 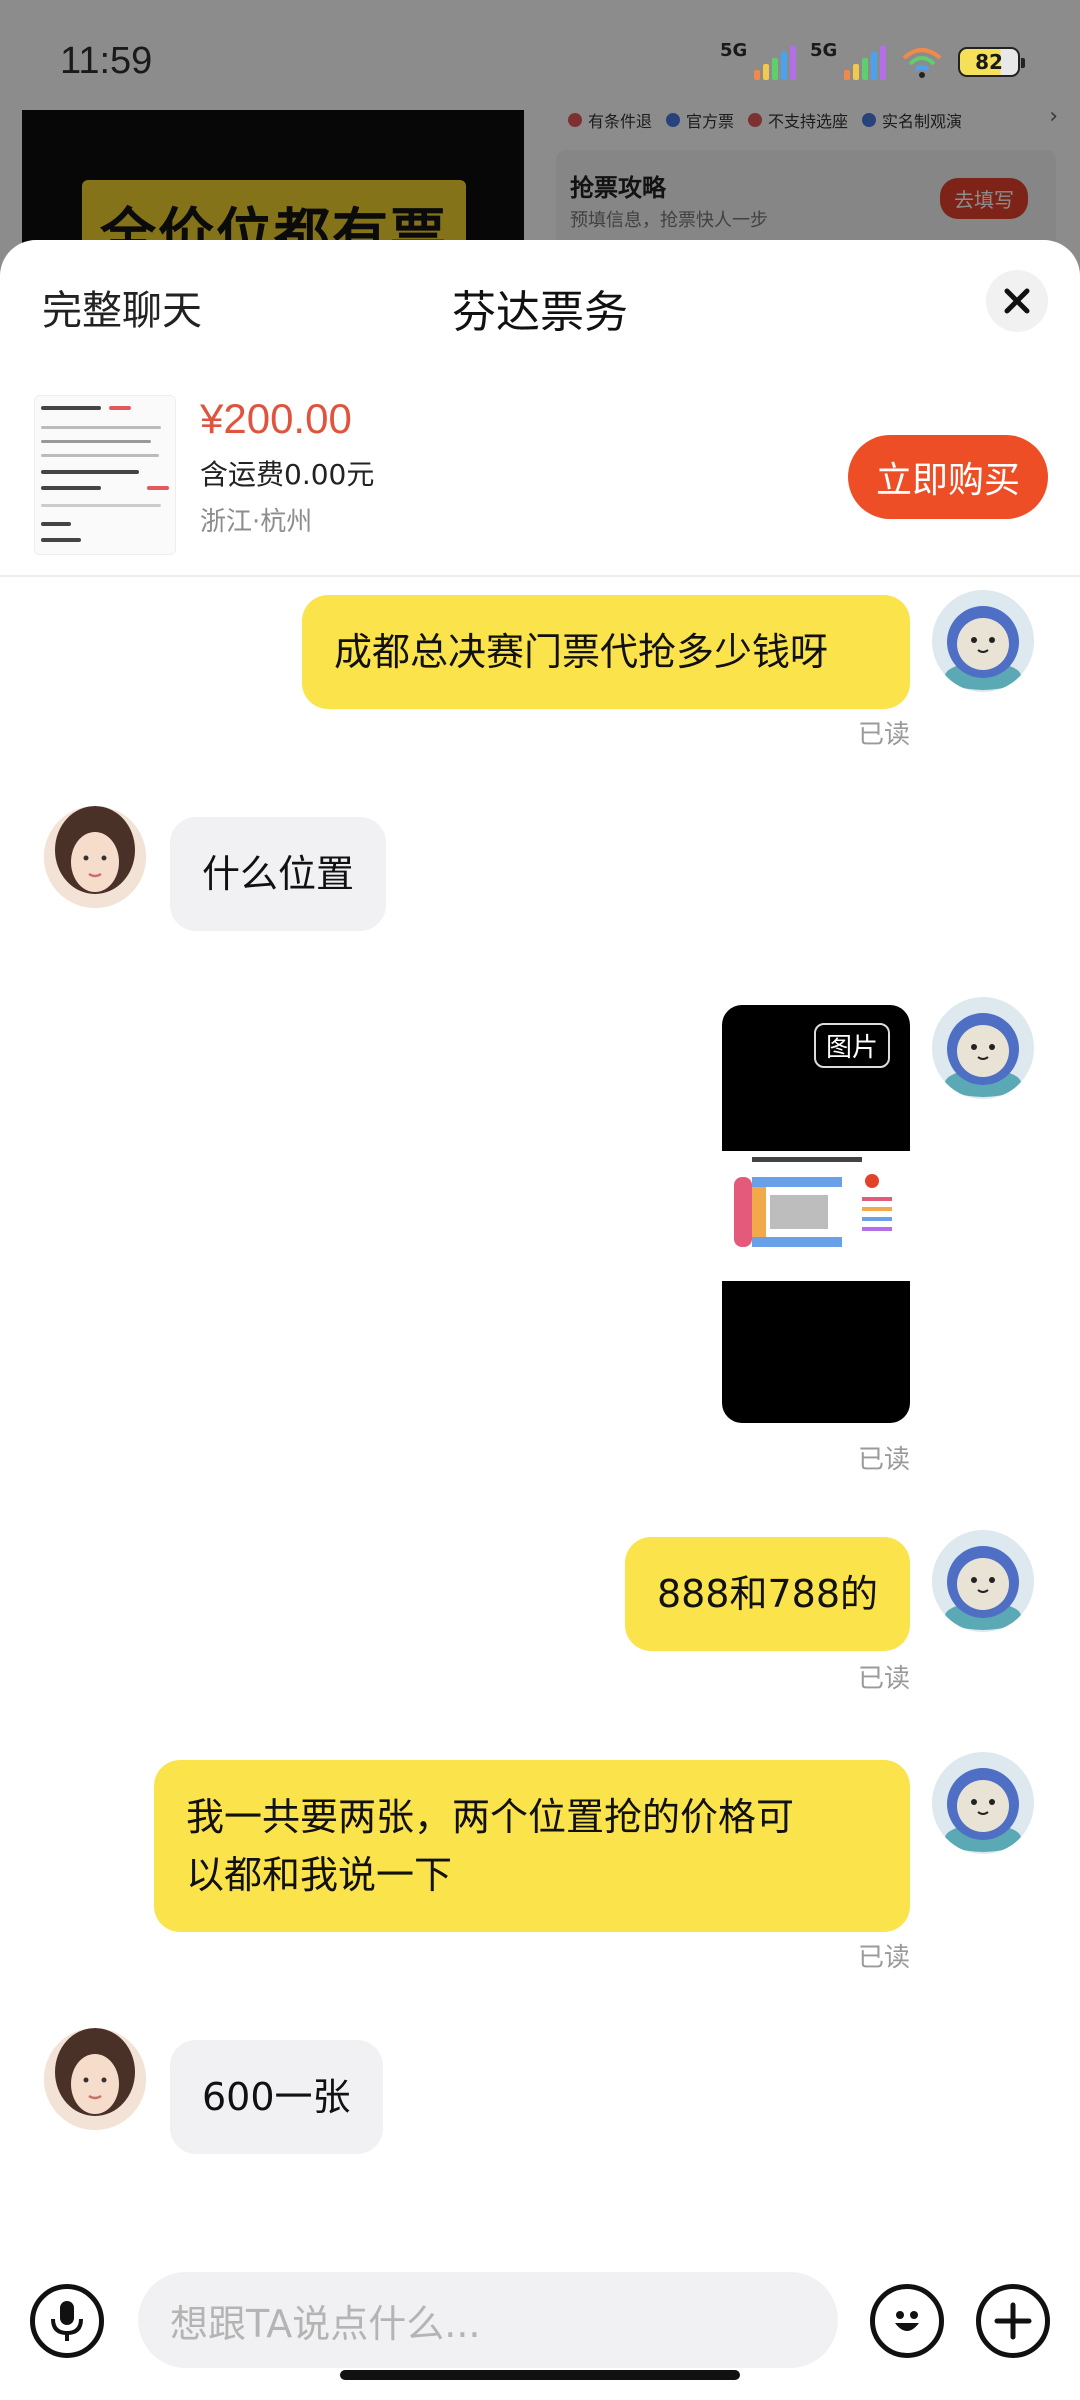 I want to click on seat-map-image, so click(x=816, y=1216).